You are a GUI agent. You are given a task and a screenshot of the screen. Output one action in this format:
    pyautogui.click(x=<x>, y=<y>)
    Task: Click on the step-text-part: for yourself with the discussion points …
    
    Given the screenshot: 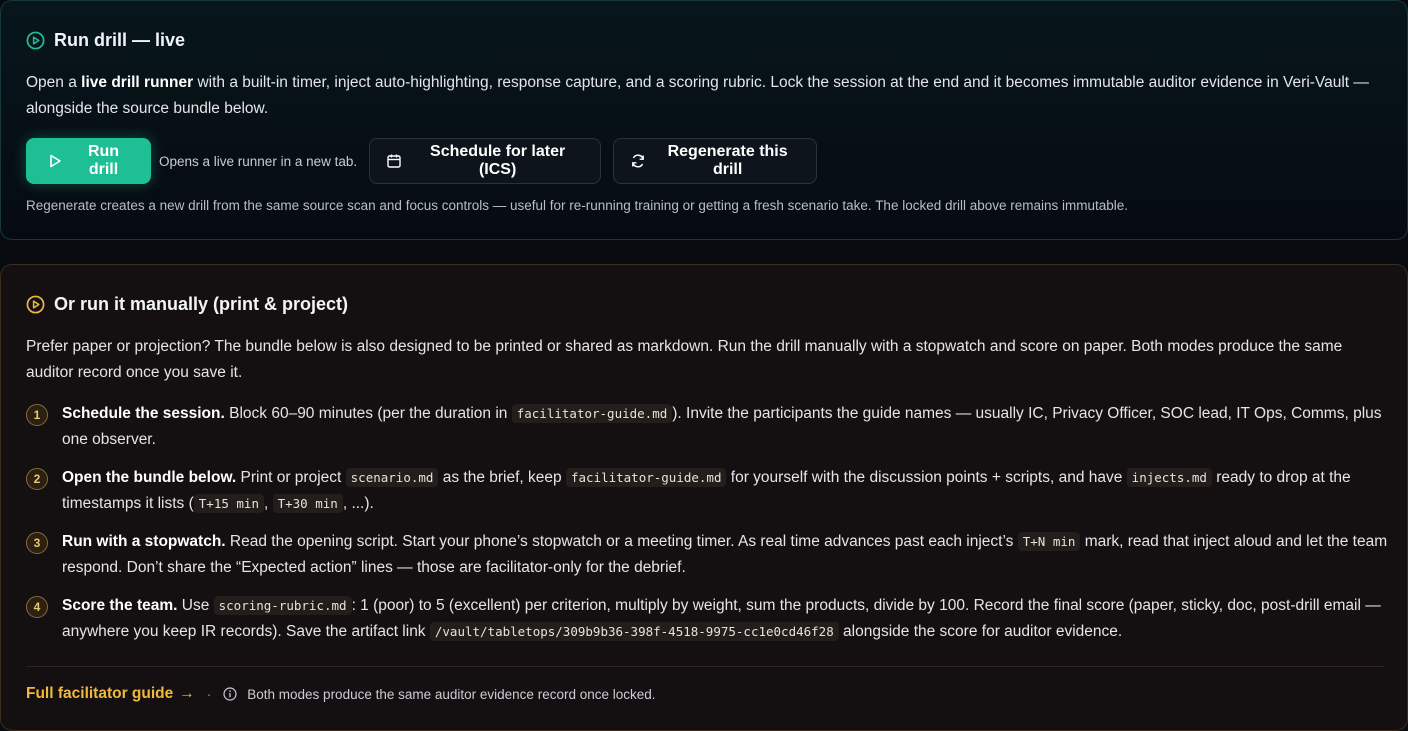 What is the action you would take?
    pyautogui.click(x=926, y=477)
    